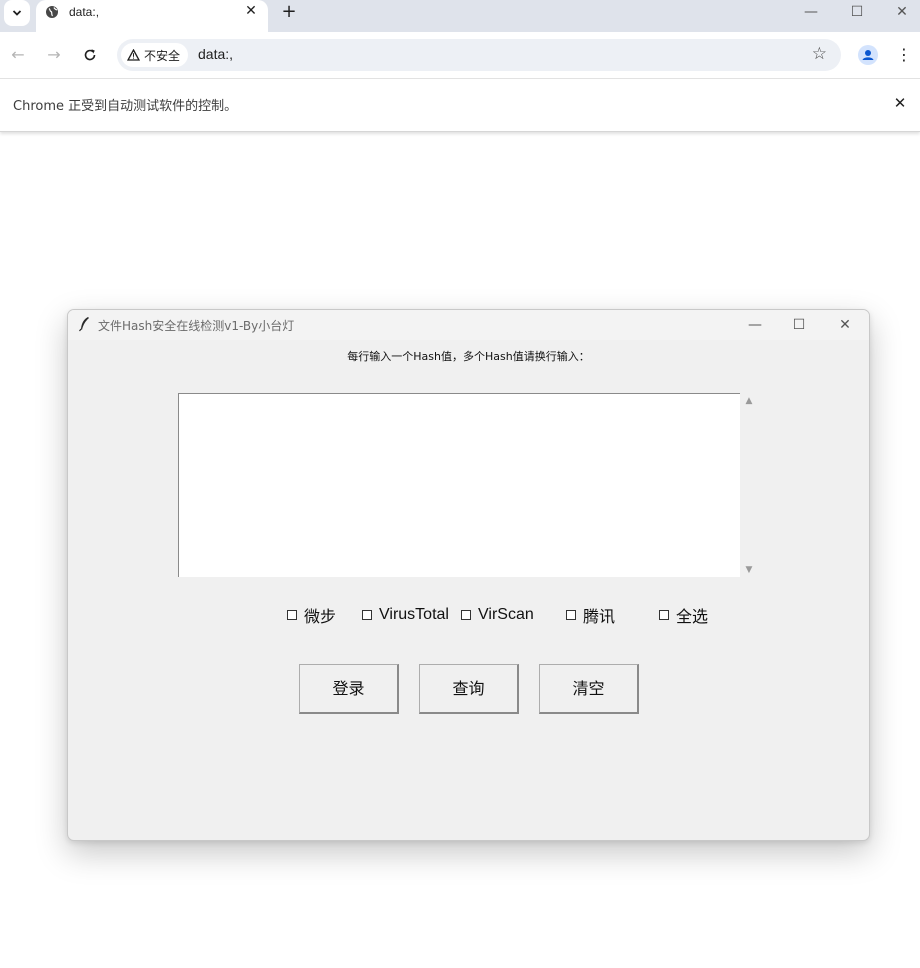 The height and width of the screenshot is (968, 920). Describe the element at coordinates (84, 324) in the screenshot. I see `feather-icon` at that location.